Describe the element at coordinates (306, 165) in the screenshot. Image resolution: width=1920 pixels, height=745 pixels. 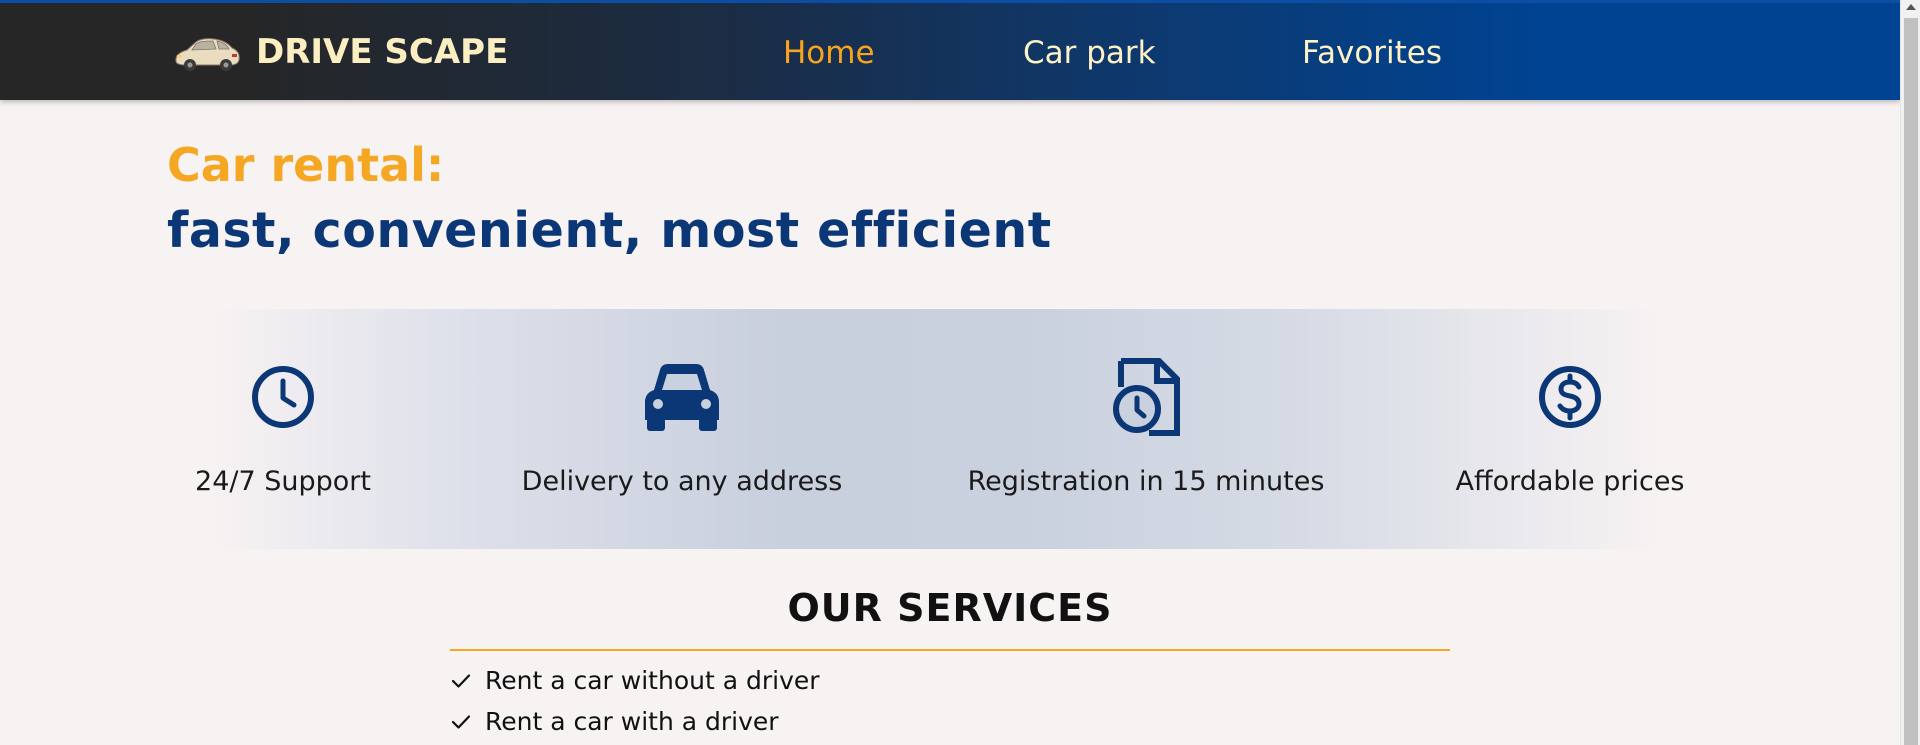
I see `hero-title: Car rental:` at that location.